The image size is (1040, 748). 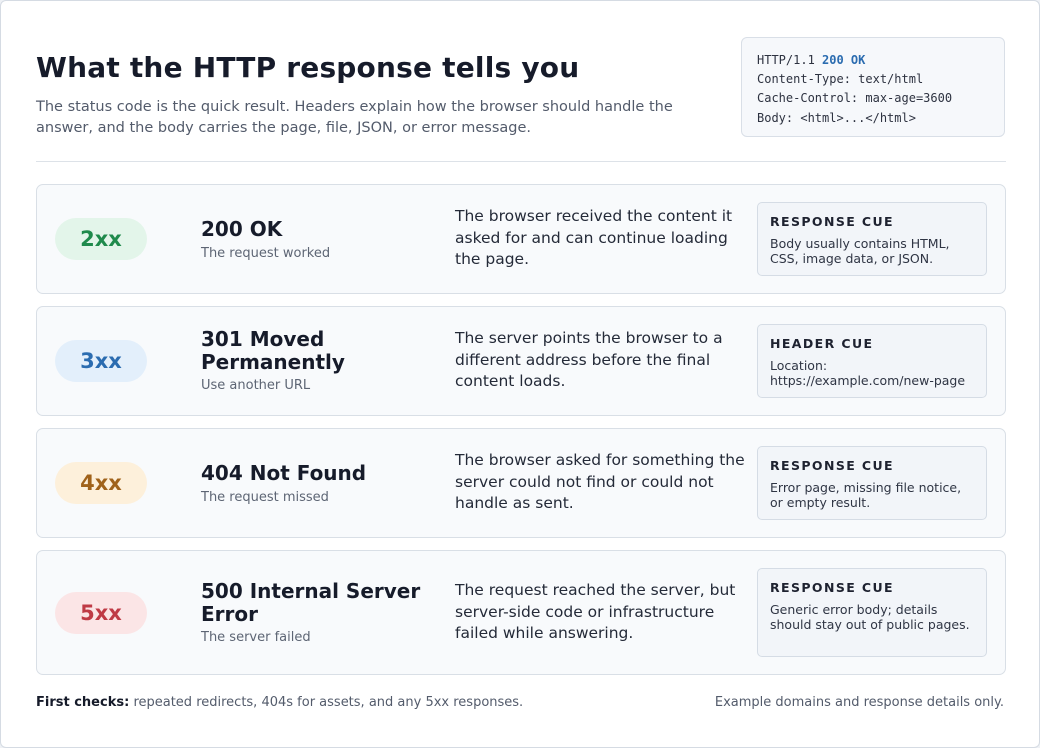 I want to click on status-title: 500 Internal Server Error, so click(x=311, y=602).